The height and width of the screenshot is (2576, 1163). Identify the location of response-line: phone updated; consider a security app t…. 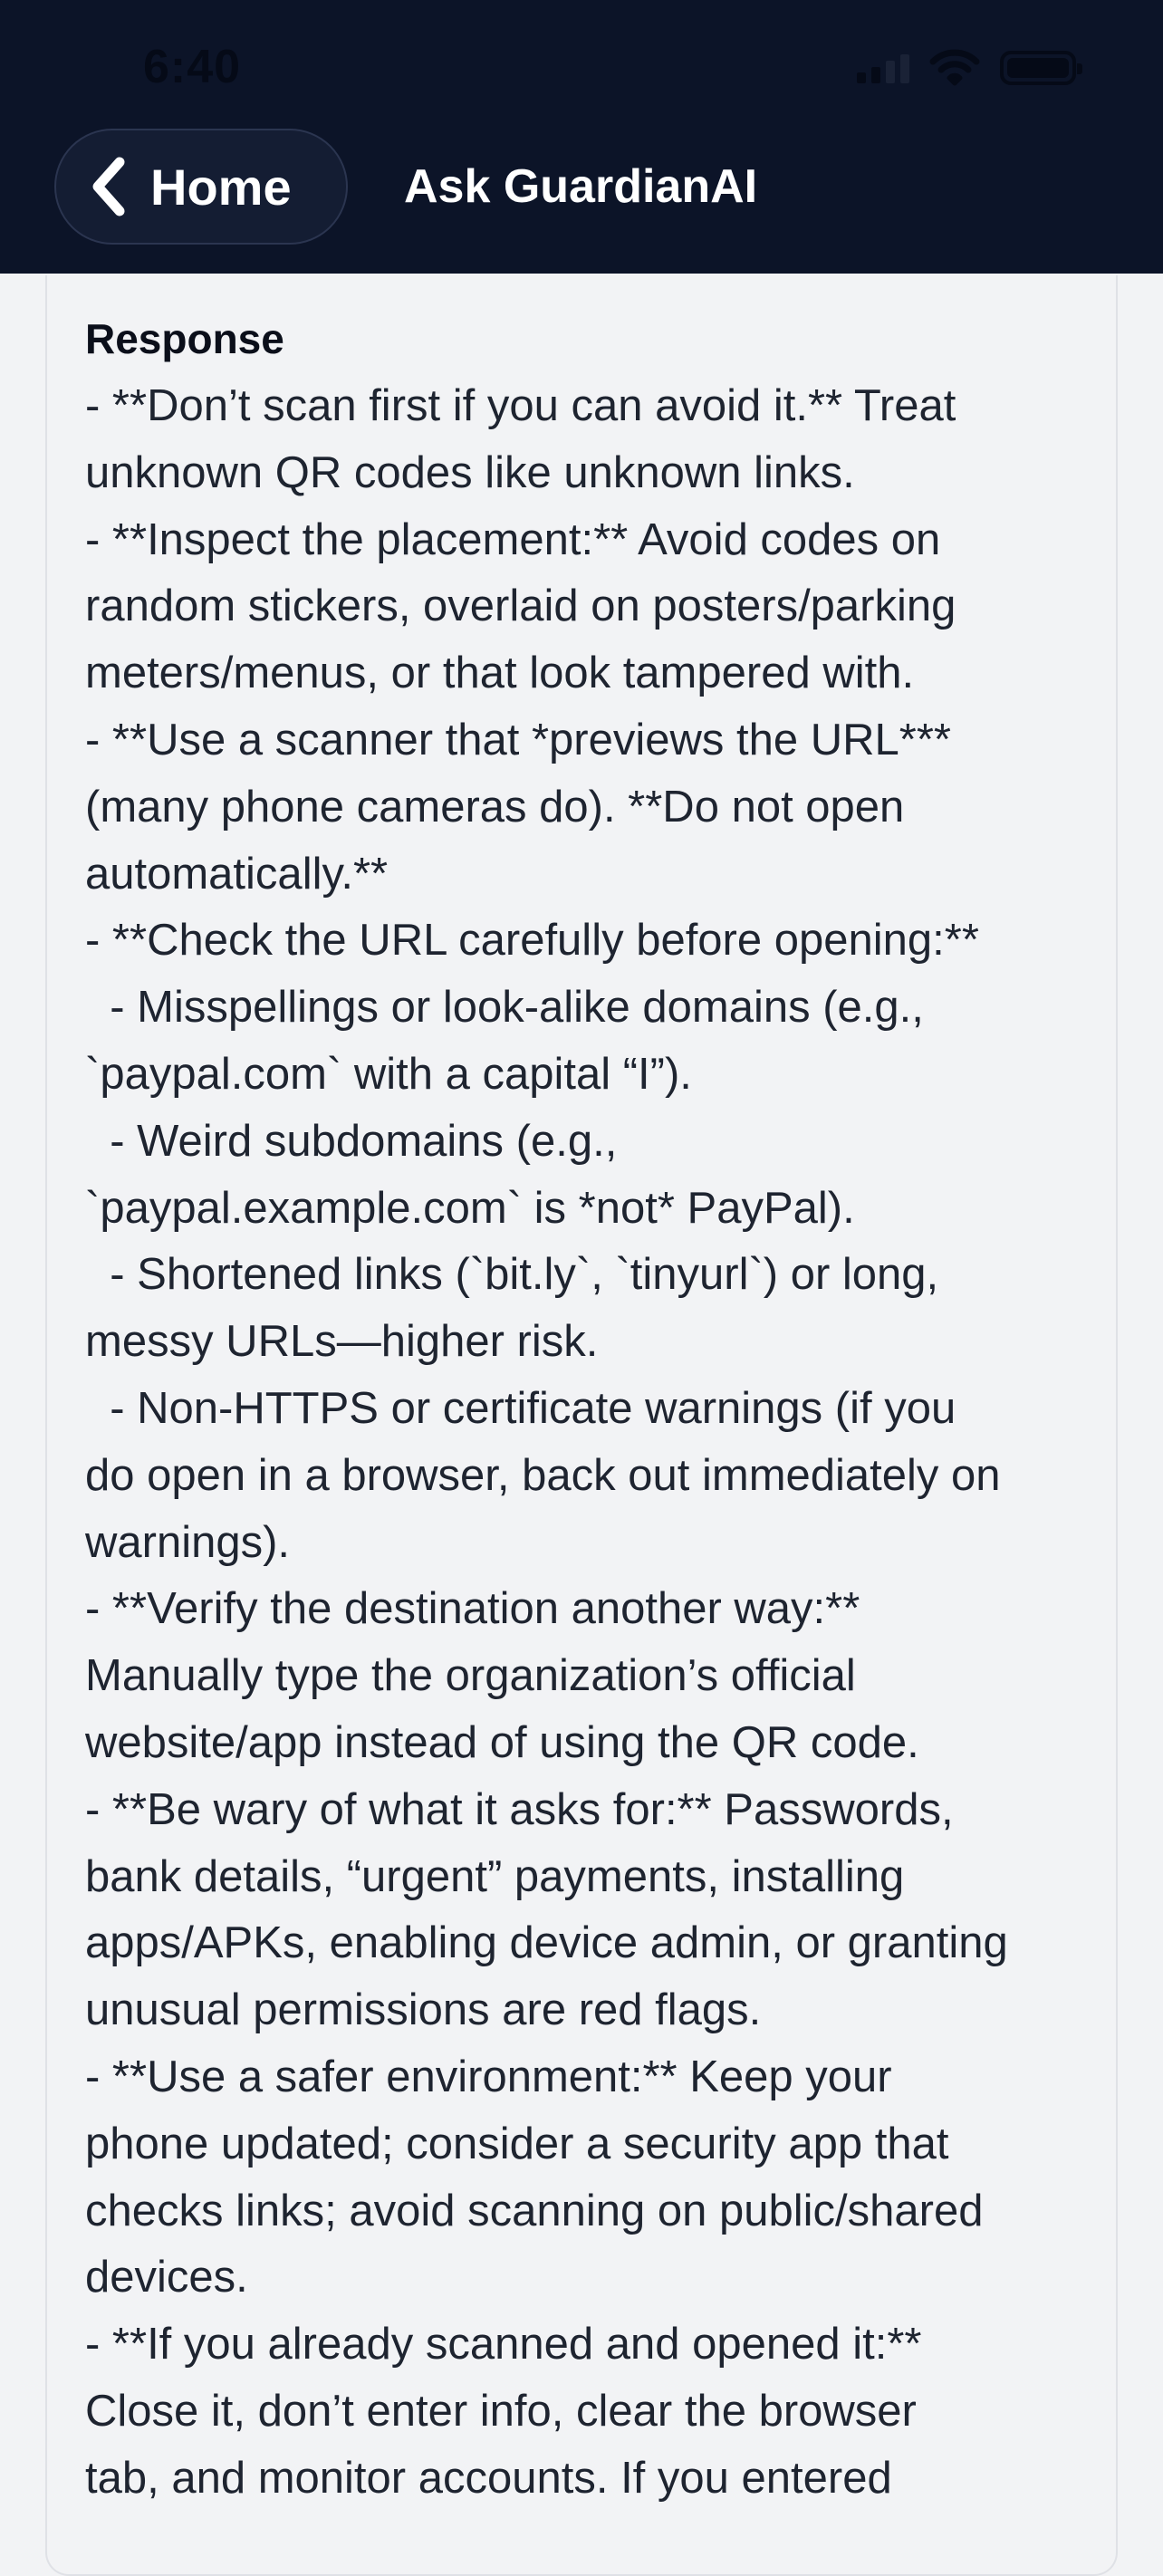
(517, 2143).